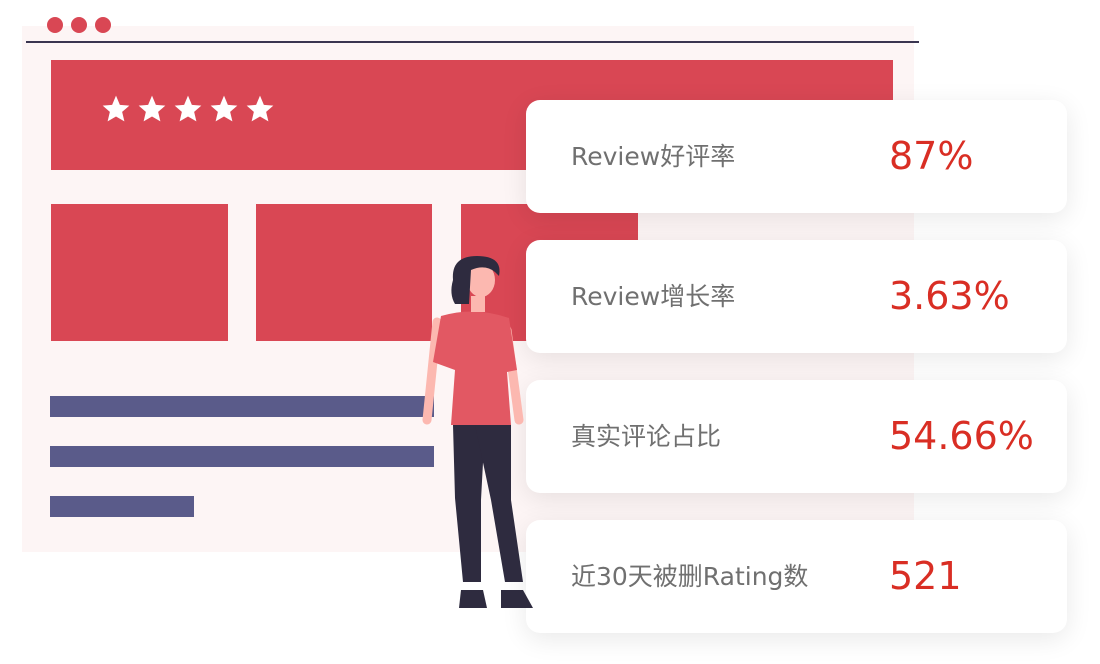  Describe the element at coordinates (472, 42) in the screenshot. I see `browser-divider` at that location.